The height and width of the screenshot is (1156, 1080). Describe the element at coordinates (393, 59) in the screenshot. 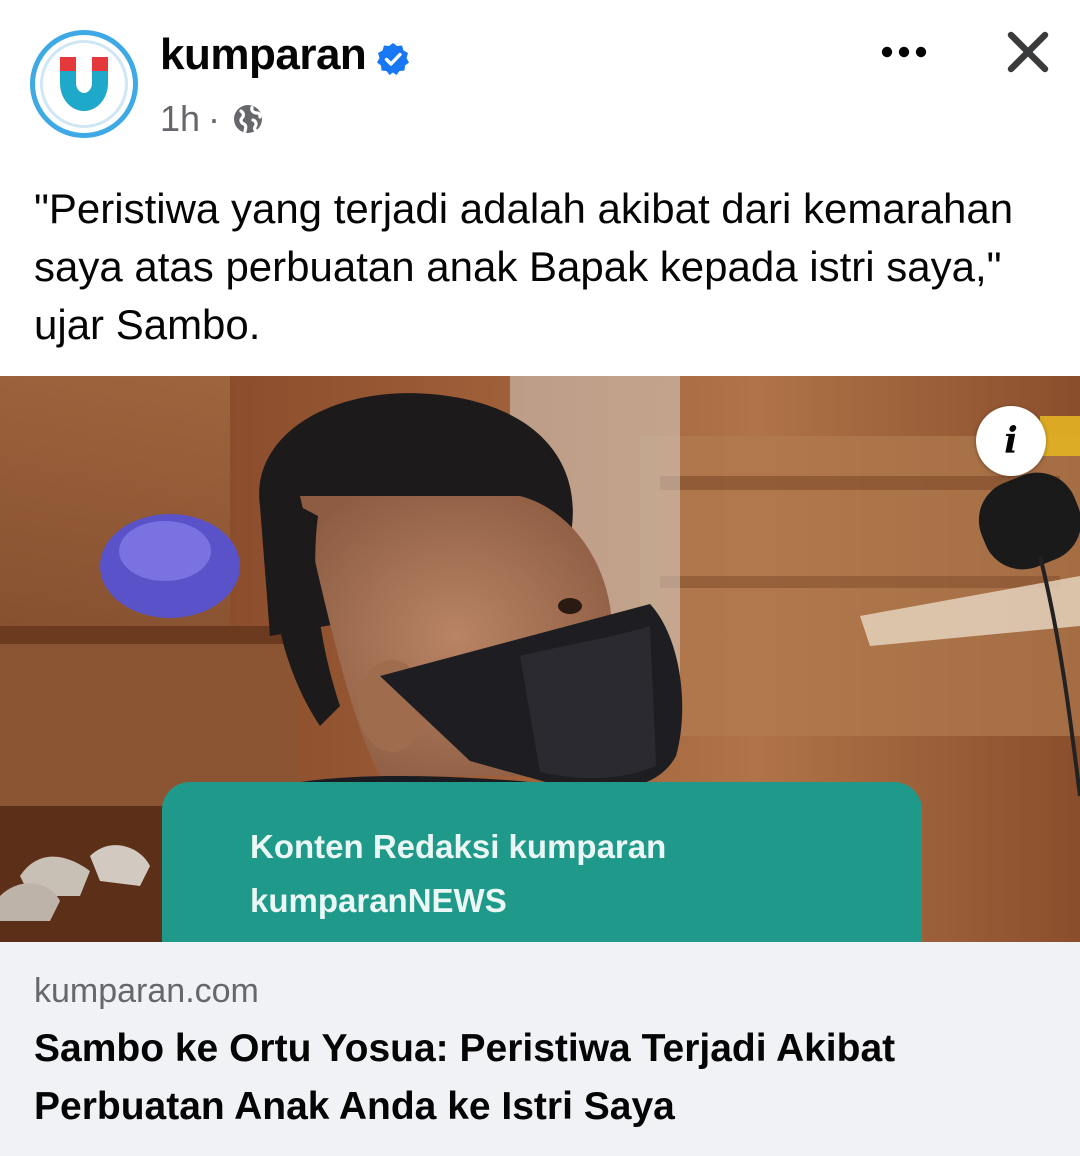

I see `verified-badge-icon` at that location.